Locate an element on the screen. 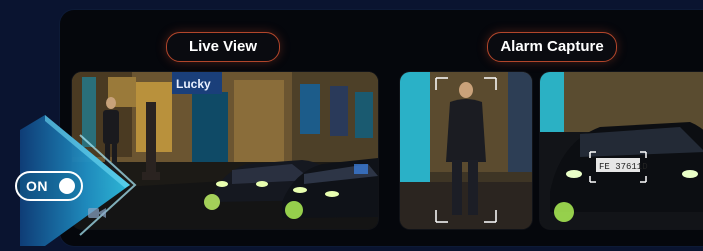  on-toggle: ON is located at coordinates (49, 186).